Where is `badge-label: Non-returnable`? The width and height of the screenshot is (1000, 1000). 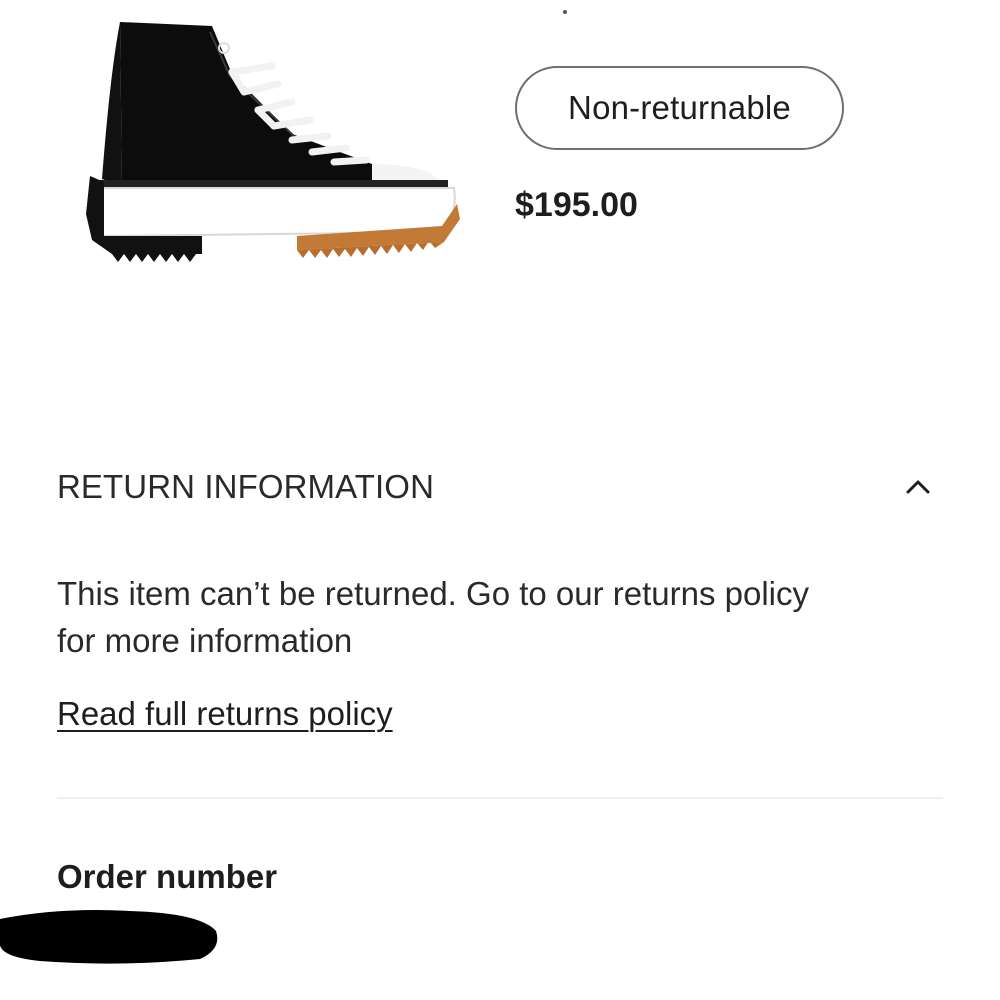 badge-label: Non-returnable is located at coordinates (679, 107).